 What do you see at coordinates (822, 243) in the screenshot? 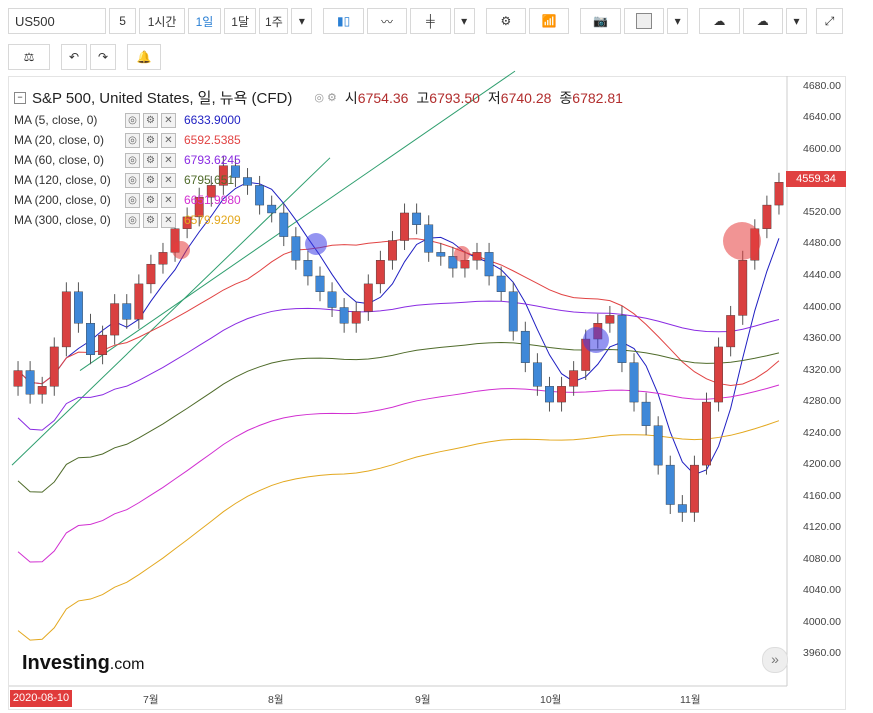
I see `y-tick-label: 4480.00` at bounding box center [822, 243].